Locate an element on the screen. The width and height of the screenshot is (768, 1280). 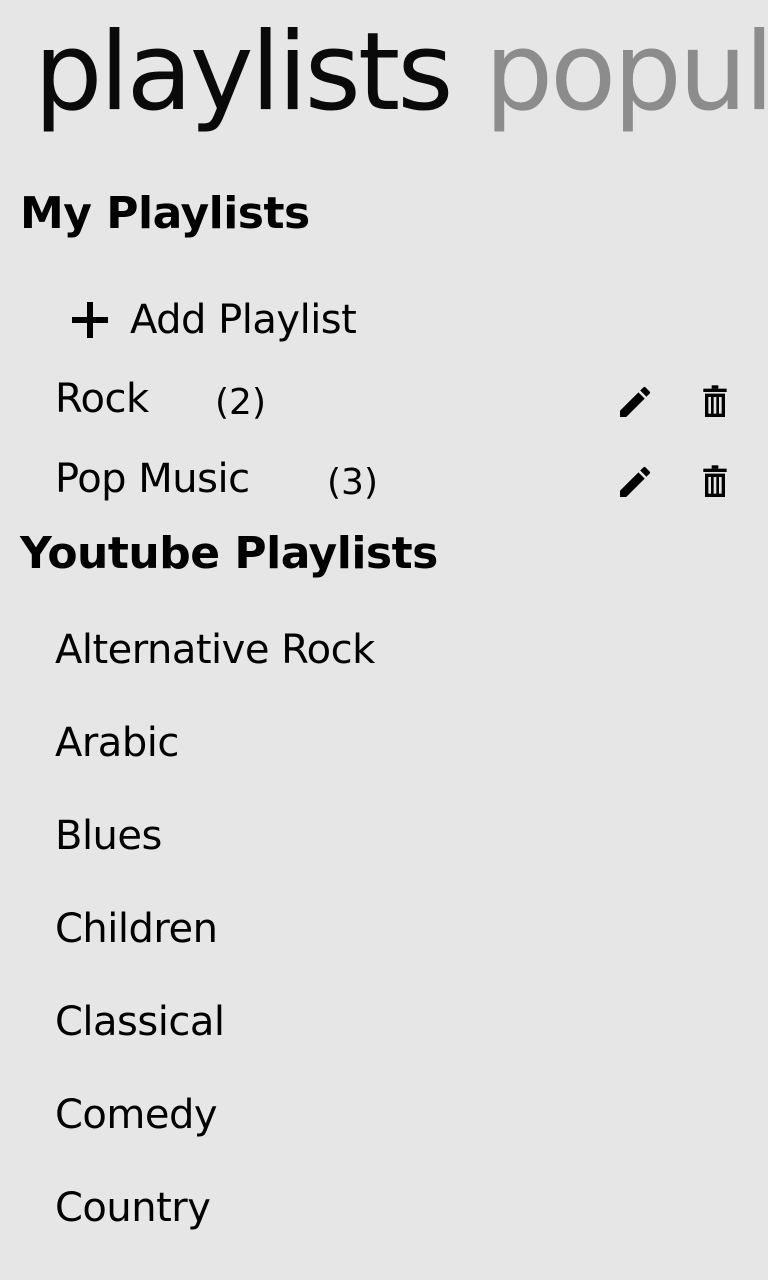
list-item: Alternative Rock is located at coordinates (215, 656).